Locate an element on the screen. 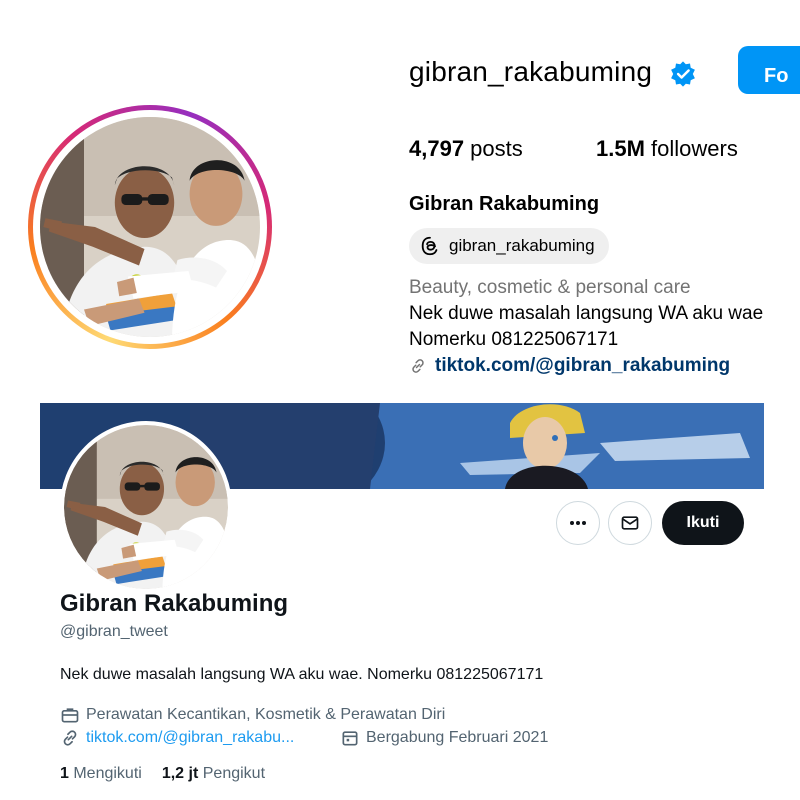 The height and width of the screenshot is (800, 800). calendar-icon is located at coordinates (350, 738).